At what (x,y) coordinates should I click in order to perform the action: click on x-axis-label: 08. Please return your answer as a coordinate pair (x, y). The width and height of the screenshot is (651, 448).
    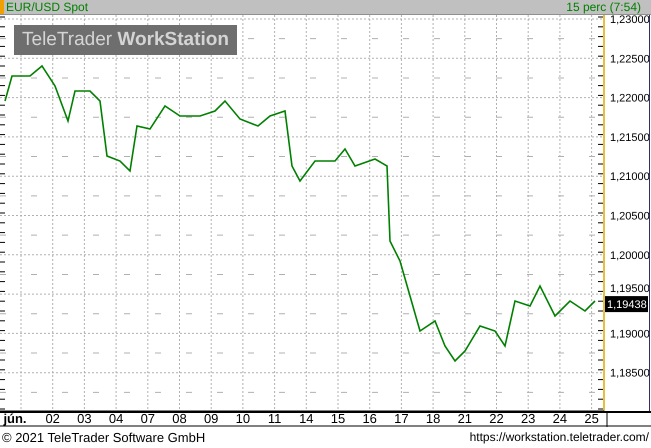
    Looking at the image, I should click on (179, 418).